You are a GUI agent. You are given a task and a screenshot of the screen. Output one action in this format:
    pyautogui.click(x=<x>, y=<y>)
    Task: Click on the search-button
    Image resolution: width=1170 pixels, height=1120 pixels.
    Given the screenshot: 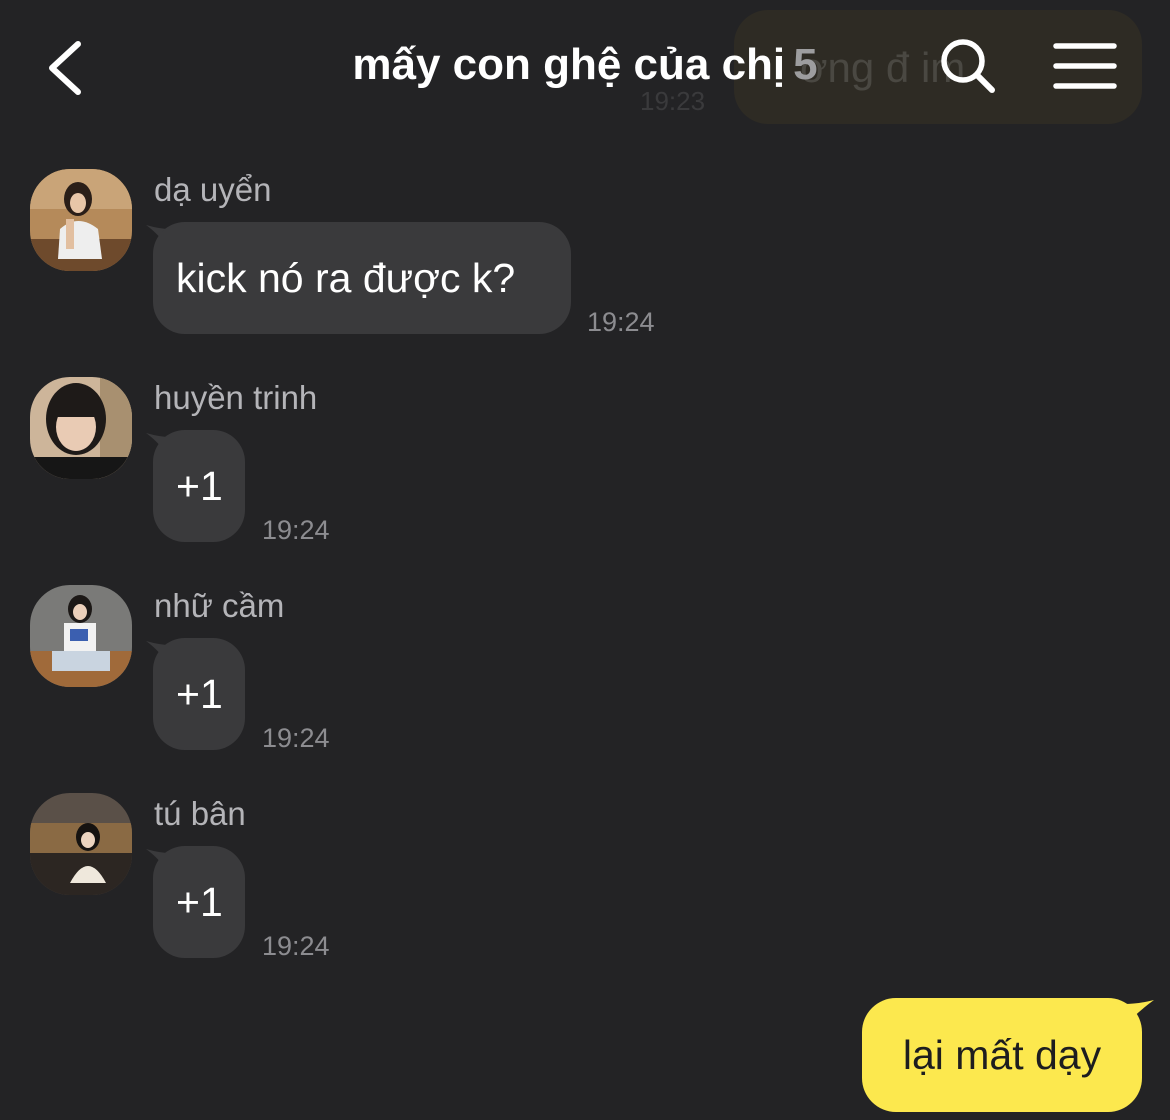 What is the action you would take?
    pyautogui.click(x=968, y=66)
    